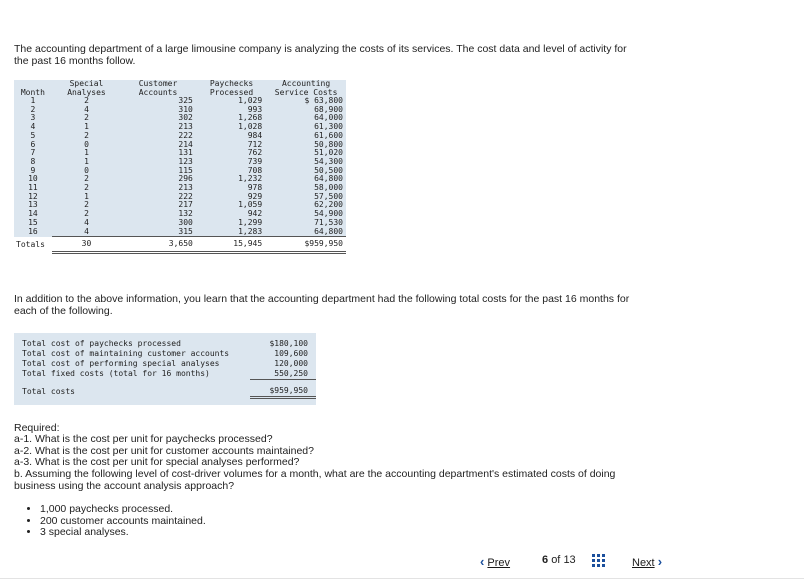  I want to click on prev-button: ‹ Prev, so click(495, 561).